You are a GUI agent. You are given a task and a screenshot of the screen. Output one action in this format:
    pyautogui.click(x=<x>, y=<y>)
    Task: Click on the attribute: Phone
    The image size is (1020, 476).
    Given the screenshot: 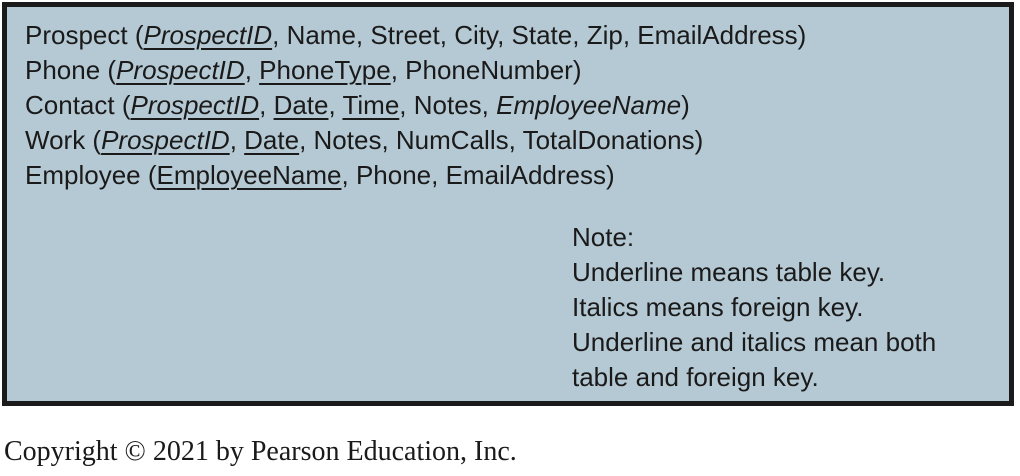 What is the action you would take?
    pyautogui.click(x=393, y=175)
    